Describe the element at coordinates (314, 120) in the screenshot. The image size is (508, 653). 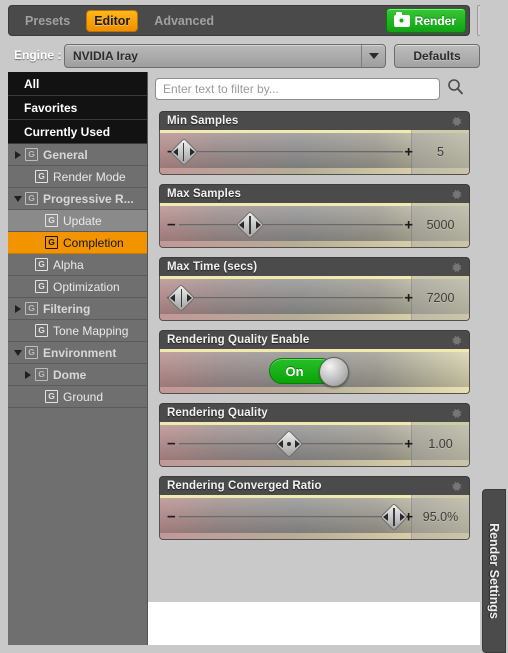
I see `property-header: Min Samples` at that location.